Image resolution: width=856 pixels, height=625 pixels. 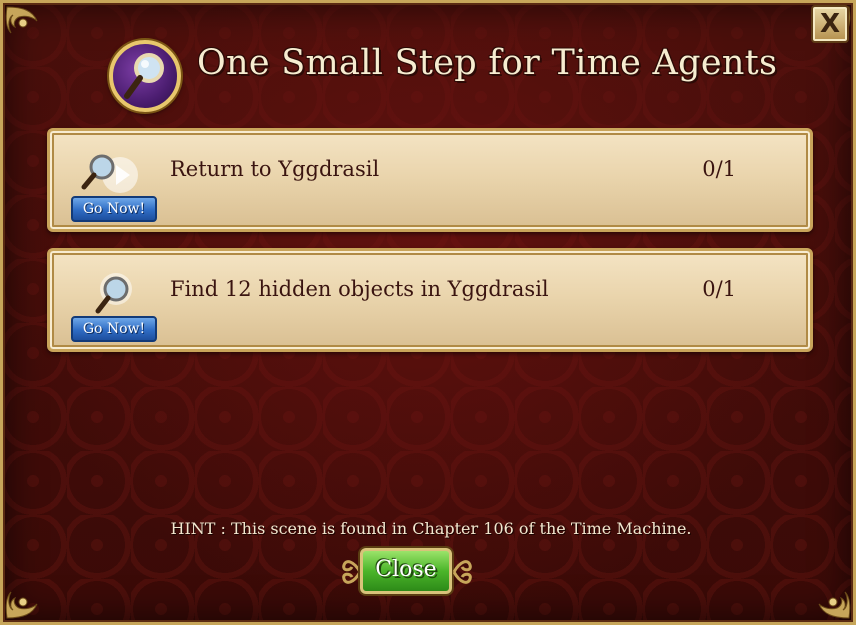 I want to click on task-row: Go Now! Return to Yggdrasil 0/1, so click(x=430, y=180).